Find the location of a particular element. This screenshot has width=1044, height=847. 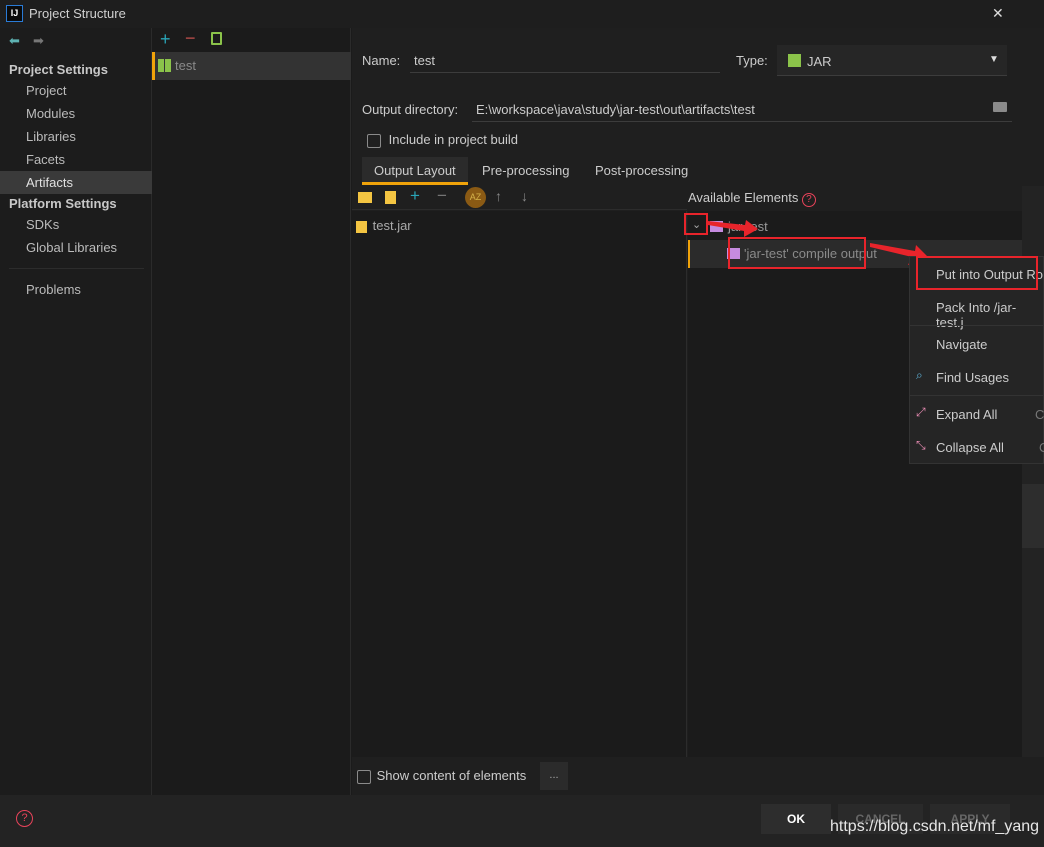

artifact-item: test is located at coordinates (251, 66).